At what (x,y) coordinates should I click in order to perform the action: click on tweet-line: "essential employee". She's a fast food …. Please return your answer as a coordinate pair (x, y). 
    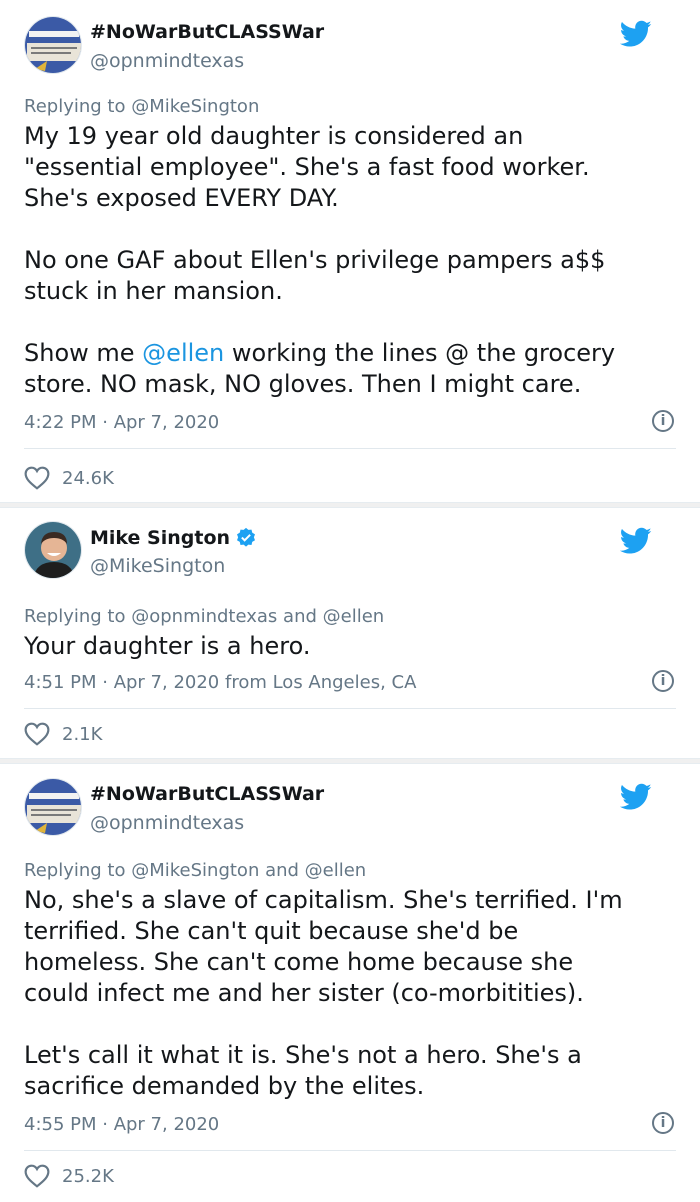
    Looking at the image, I should click on (307, 167).